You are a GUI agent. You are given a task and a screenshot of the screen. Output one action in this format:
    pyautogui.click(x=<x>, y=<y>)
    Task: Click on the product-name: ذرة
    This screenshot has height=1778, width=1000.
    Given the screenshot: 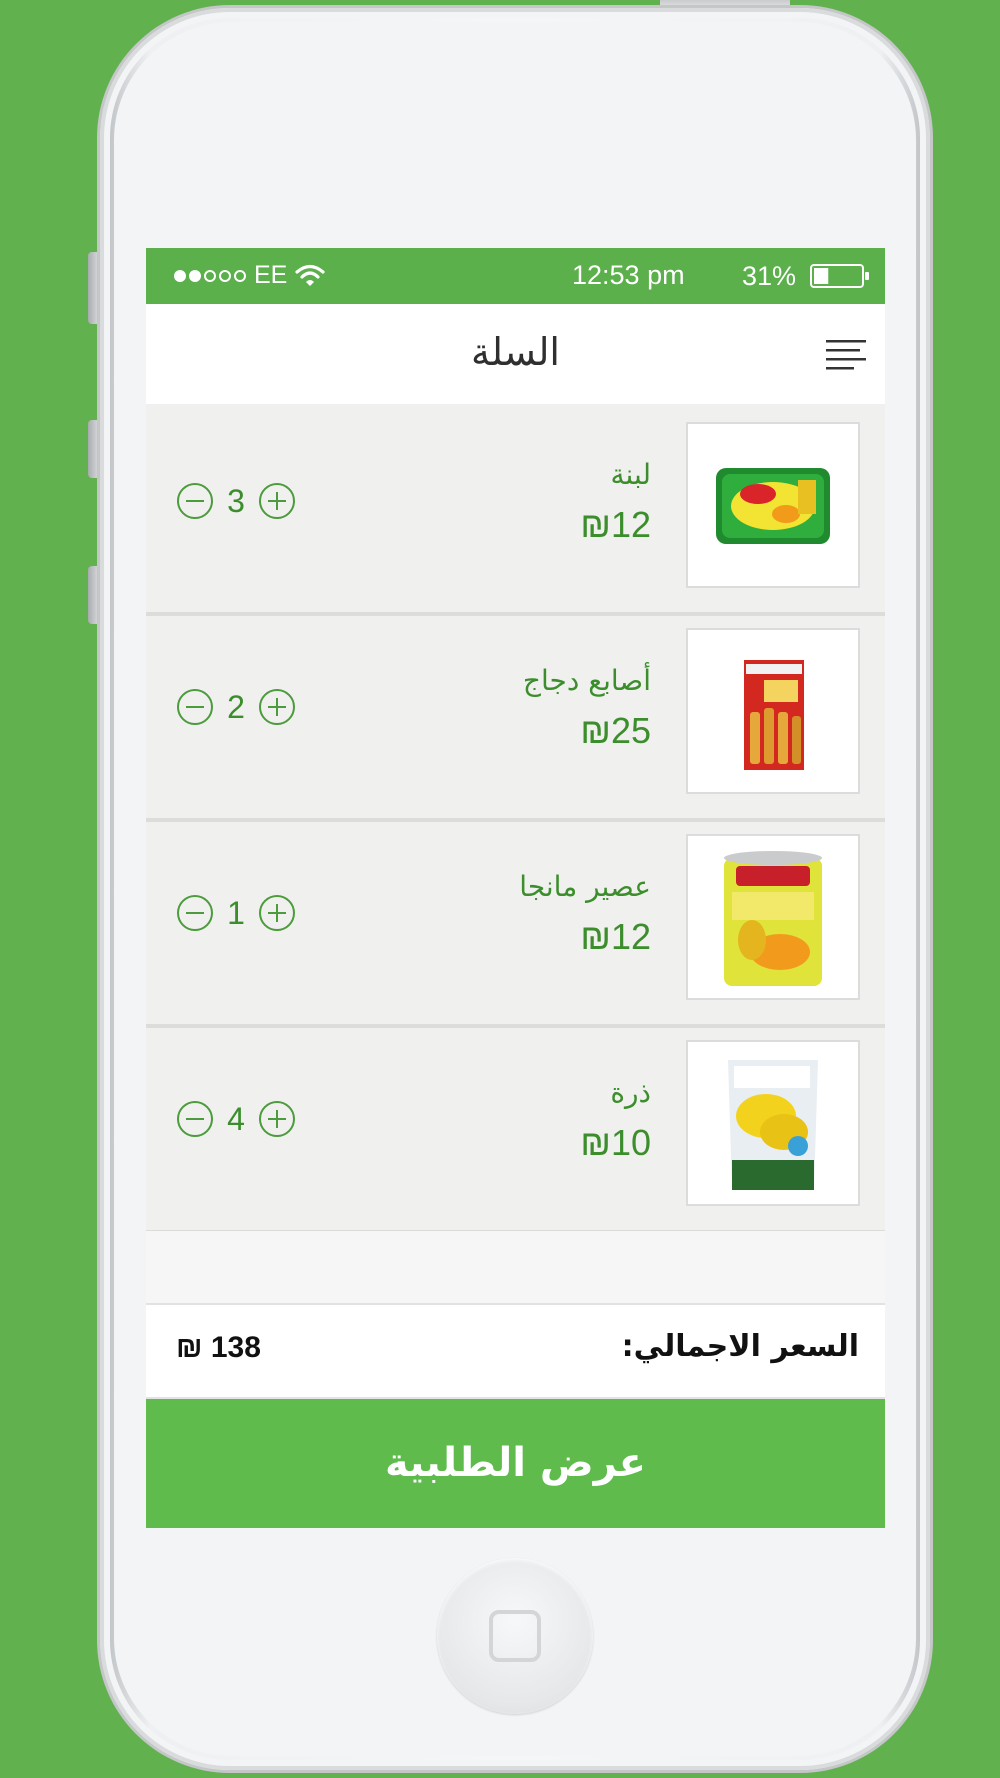 What is the action you would take?
    pyautogui.click(x=630, y=1092)
    